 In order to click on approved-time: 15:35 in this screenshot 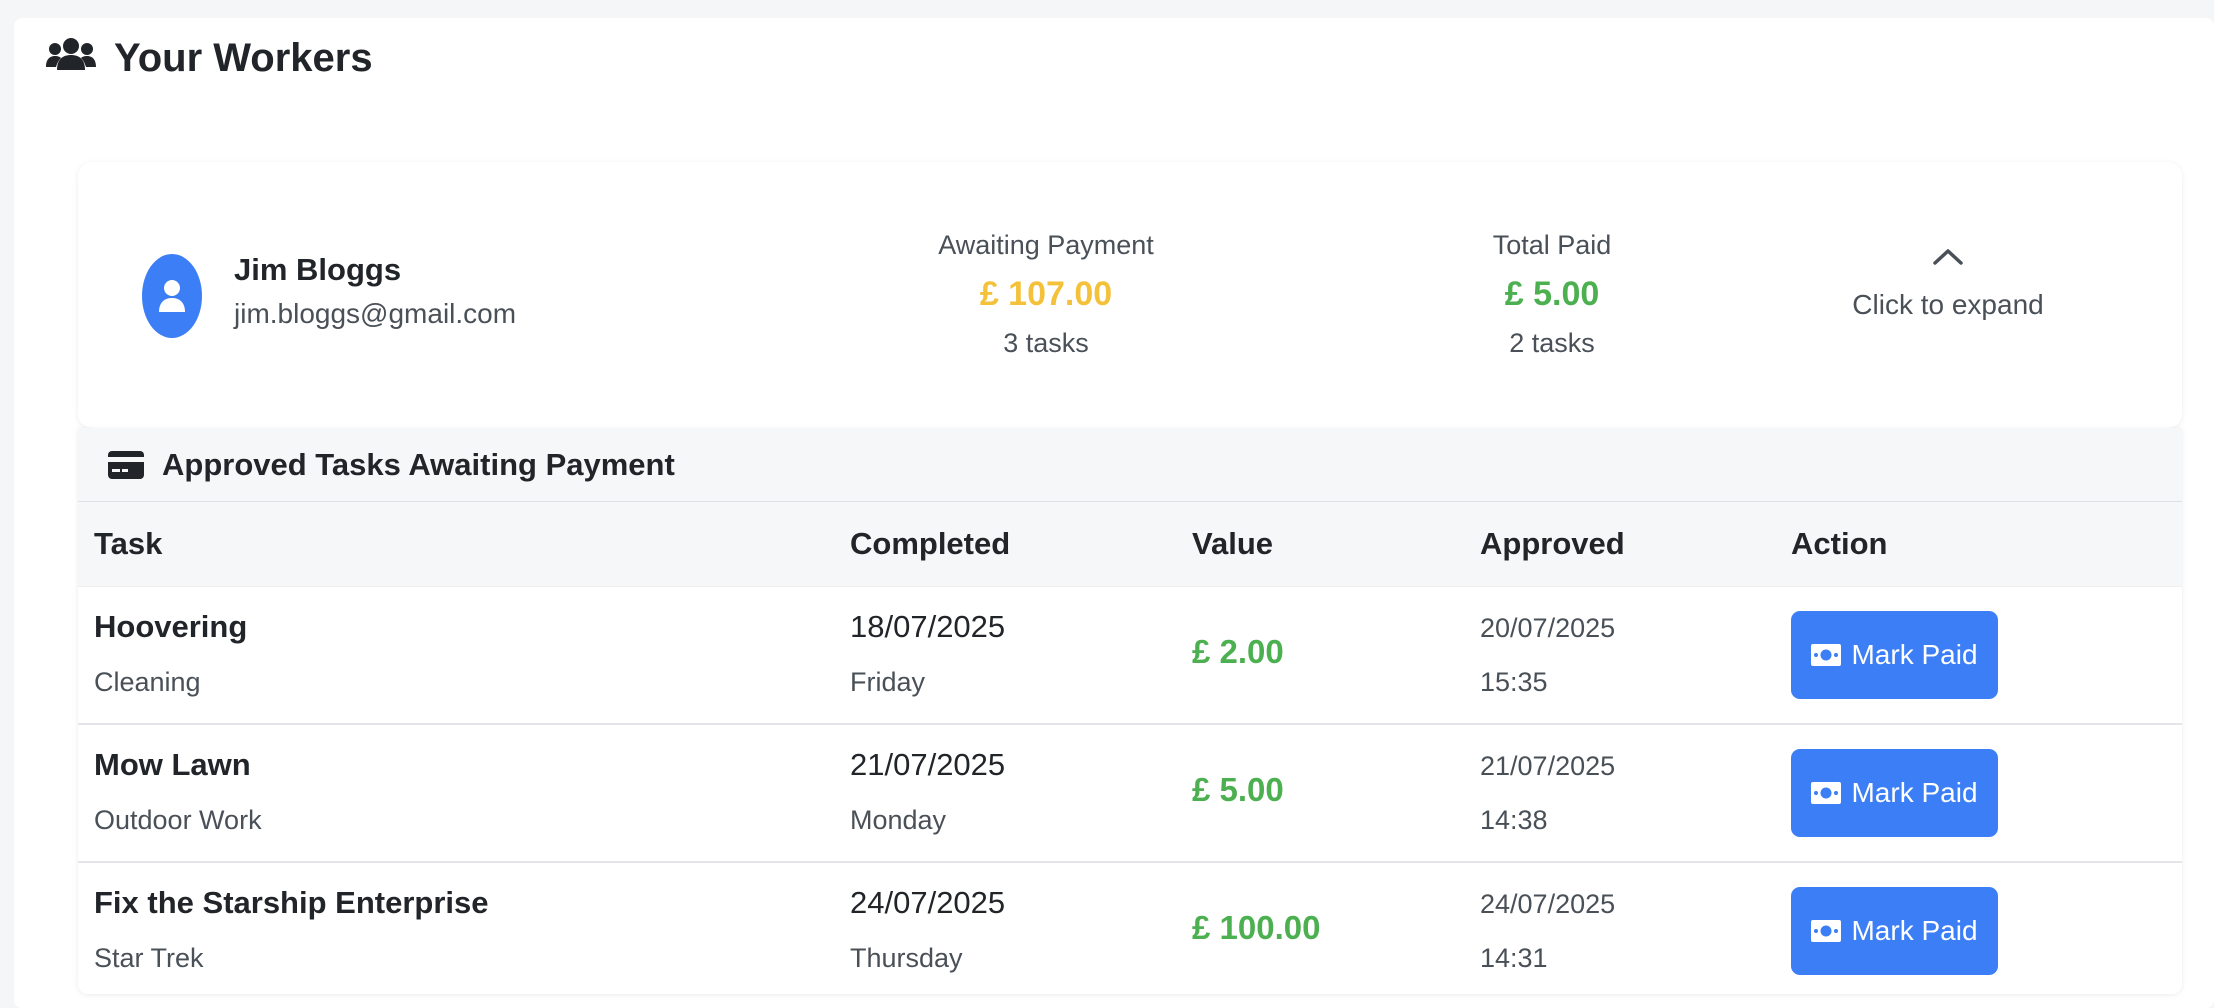, I will do `click(1514, 682)`.